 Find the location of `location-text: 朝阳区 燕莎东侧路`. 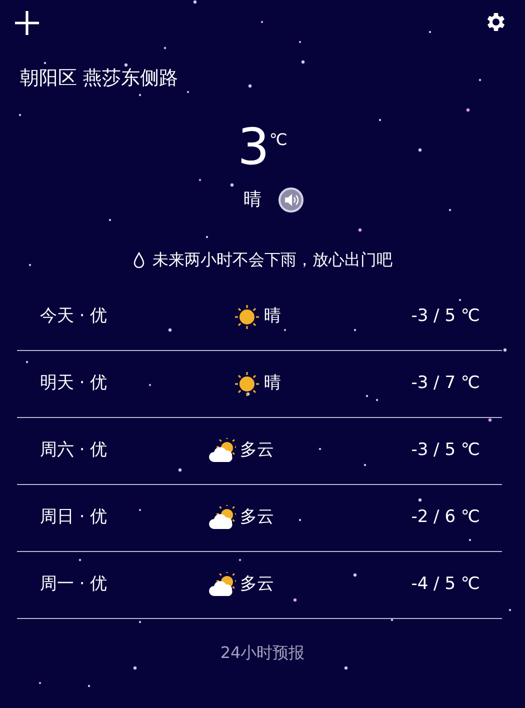

location-text: 朝阳区 燕莎东侧路 is located at coordinates (99, 78).